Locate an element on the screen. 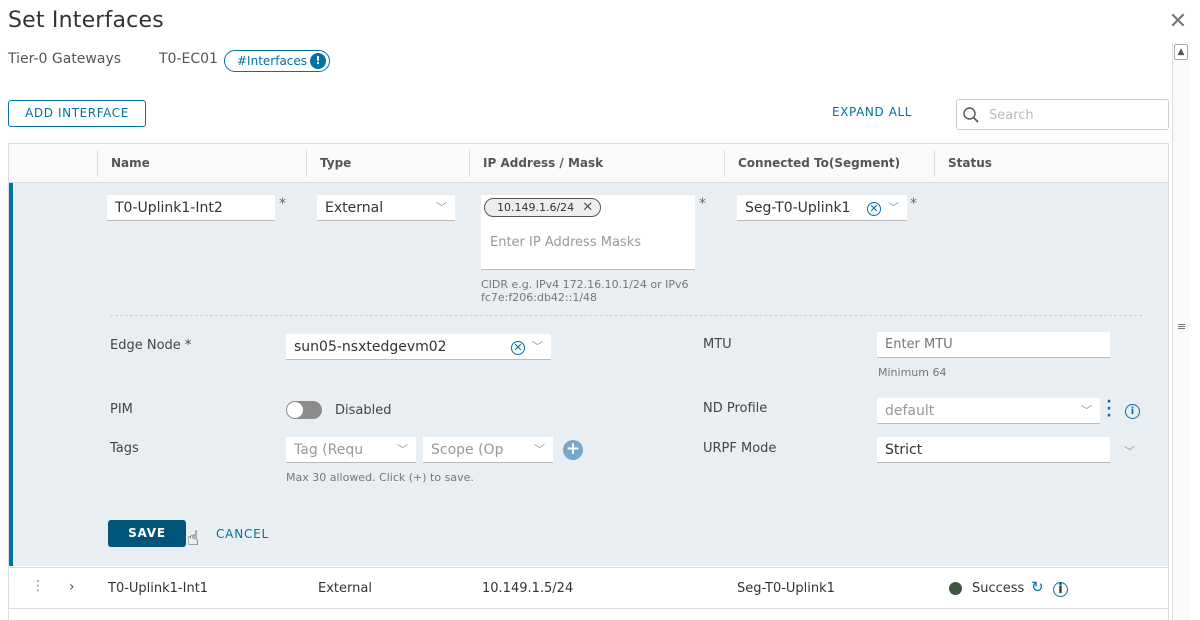 The image size is (1200, 620). tag-placeholder: Tag (Requ is located at coordinates (329, 450).